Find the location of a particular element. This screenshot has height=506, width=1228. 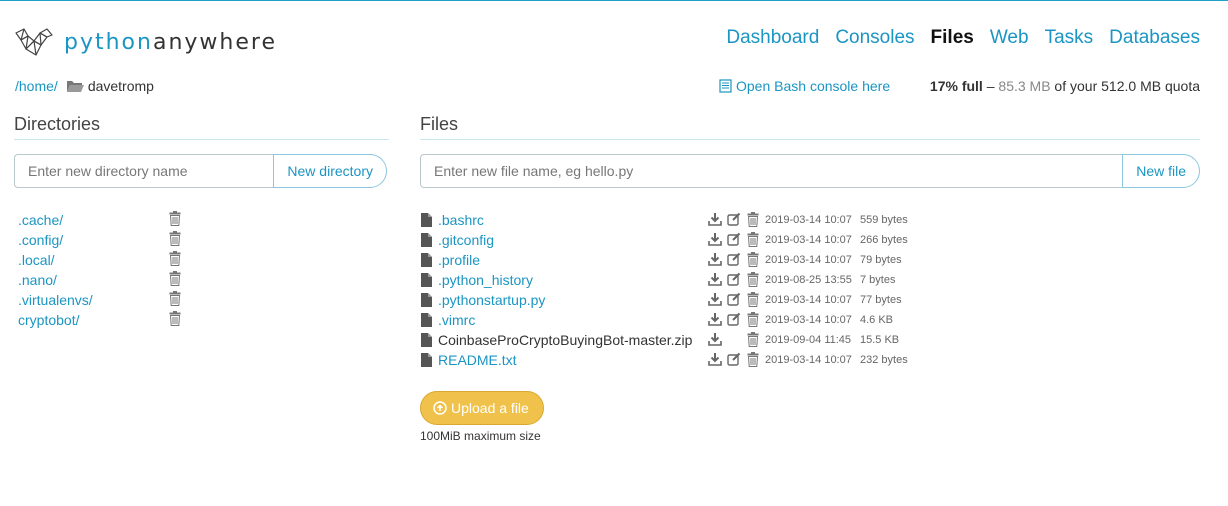

quota-percent: 17% full is located at coordinates (956, 86).